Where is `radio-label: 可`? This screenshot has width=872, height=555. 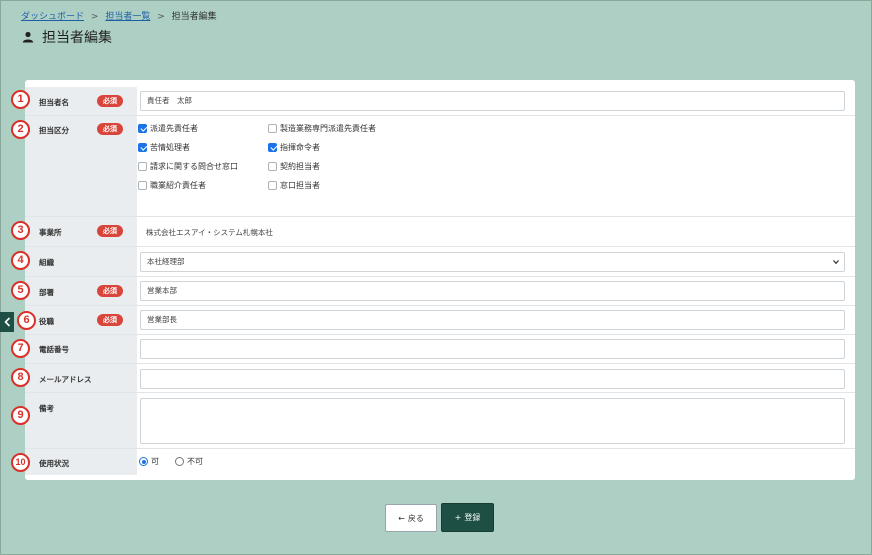
radio-label: 可 is located at coordinates (155, 461).